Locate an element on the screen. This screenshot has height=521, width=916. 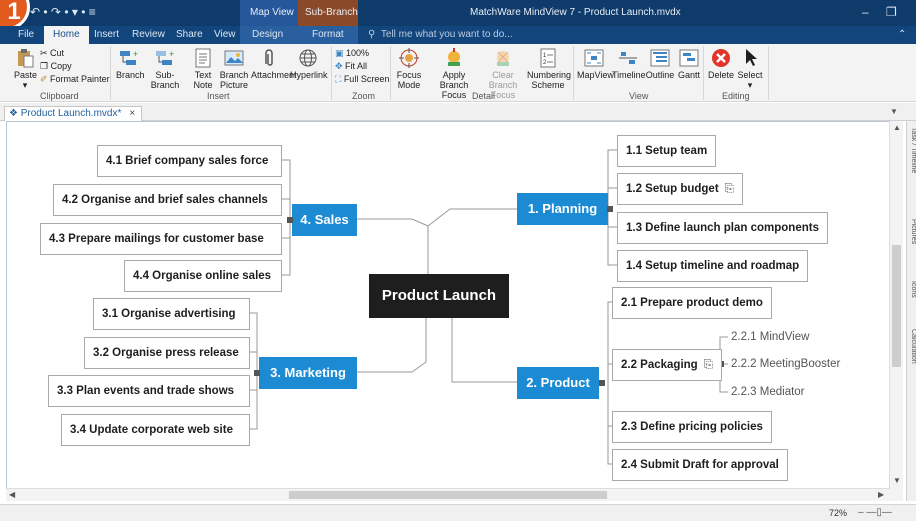
horizontal-scrollbar: ◀ ▶ is located at coordinates (448, 494).